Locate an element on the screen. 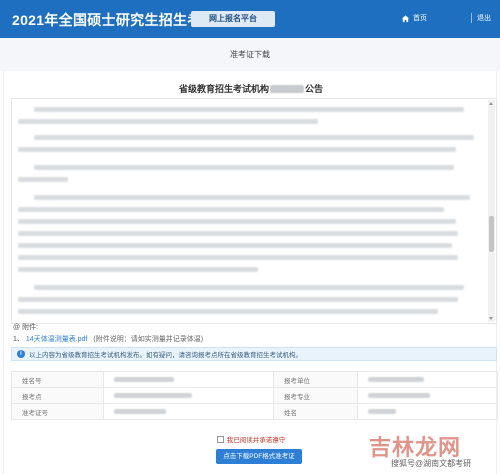 The height and width of the screenshot is (474, 500). site-title: 2021年全国硕士研究生招生考试 is located at coordinates (114, 20).